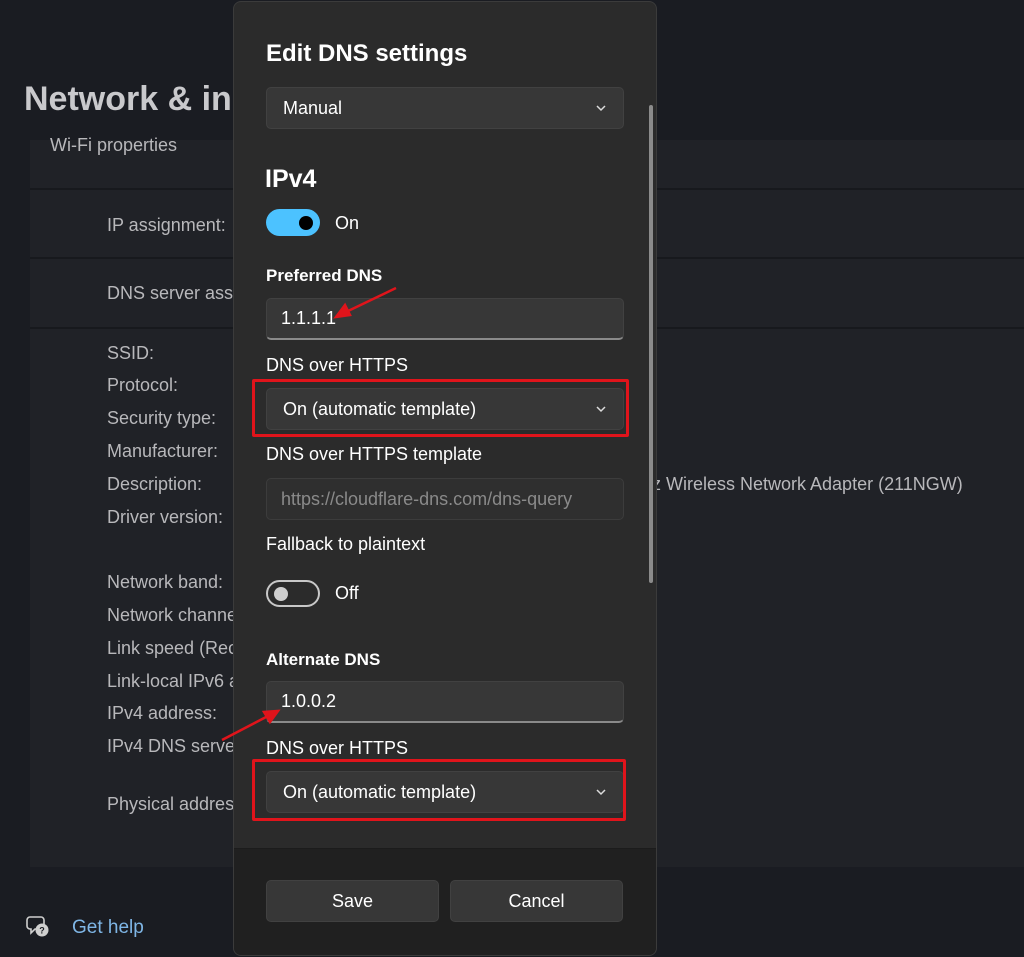 Image resolution: width=1024 pixels, height=957 pixels. What do you see at coordinates (324, 275) in the screenshot?
I see `preferred-dns-label: Preferred DNS` at bounding box center [324, 275].